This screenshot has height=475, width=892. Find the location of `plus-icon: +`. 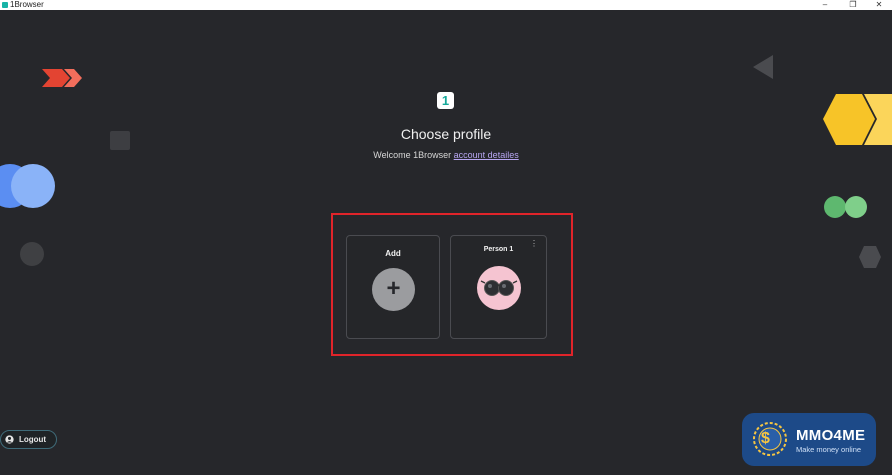

plus-icon: + is located at coordinates (393, 289).